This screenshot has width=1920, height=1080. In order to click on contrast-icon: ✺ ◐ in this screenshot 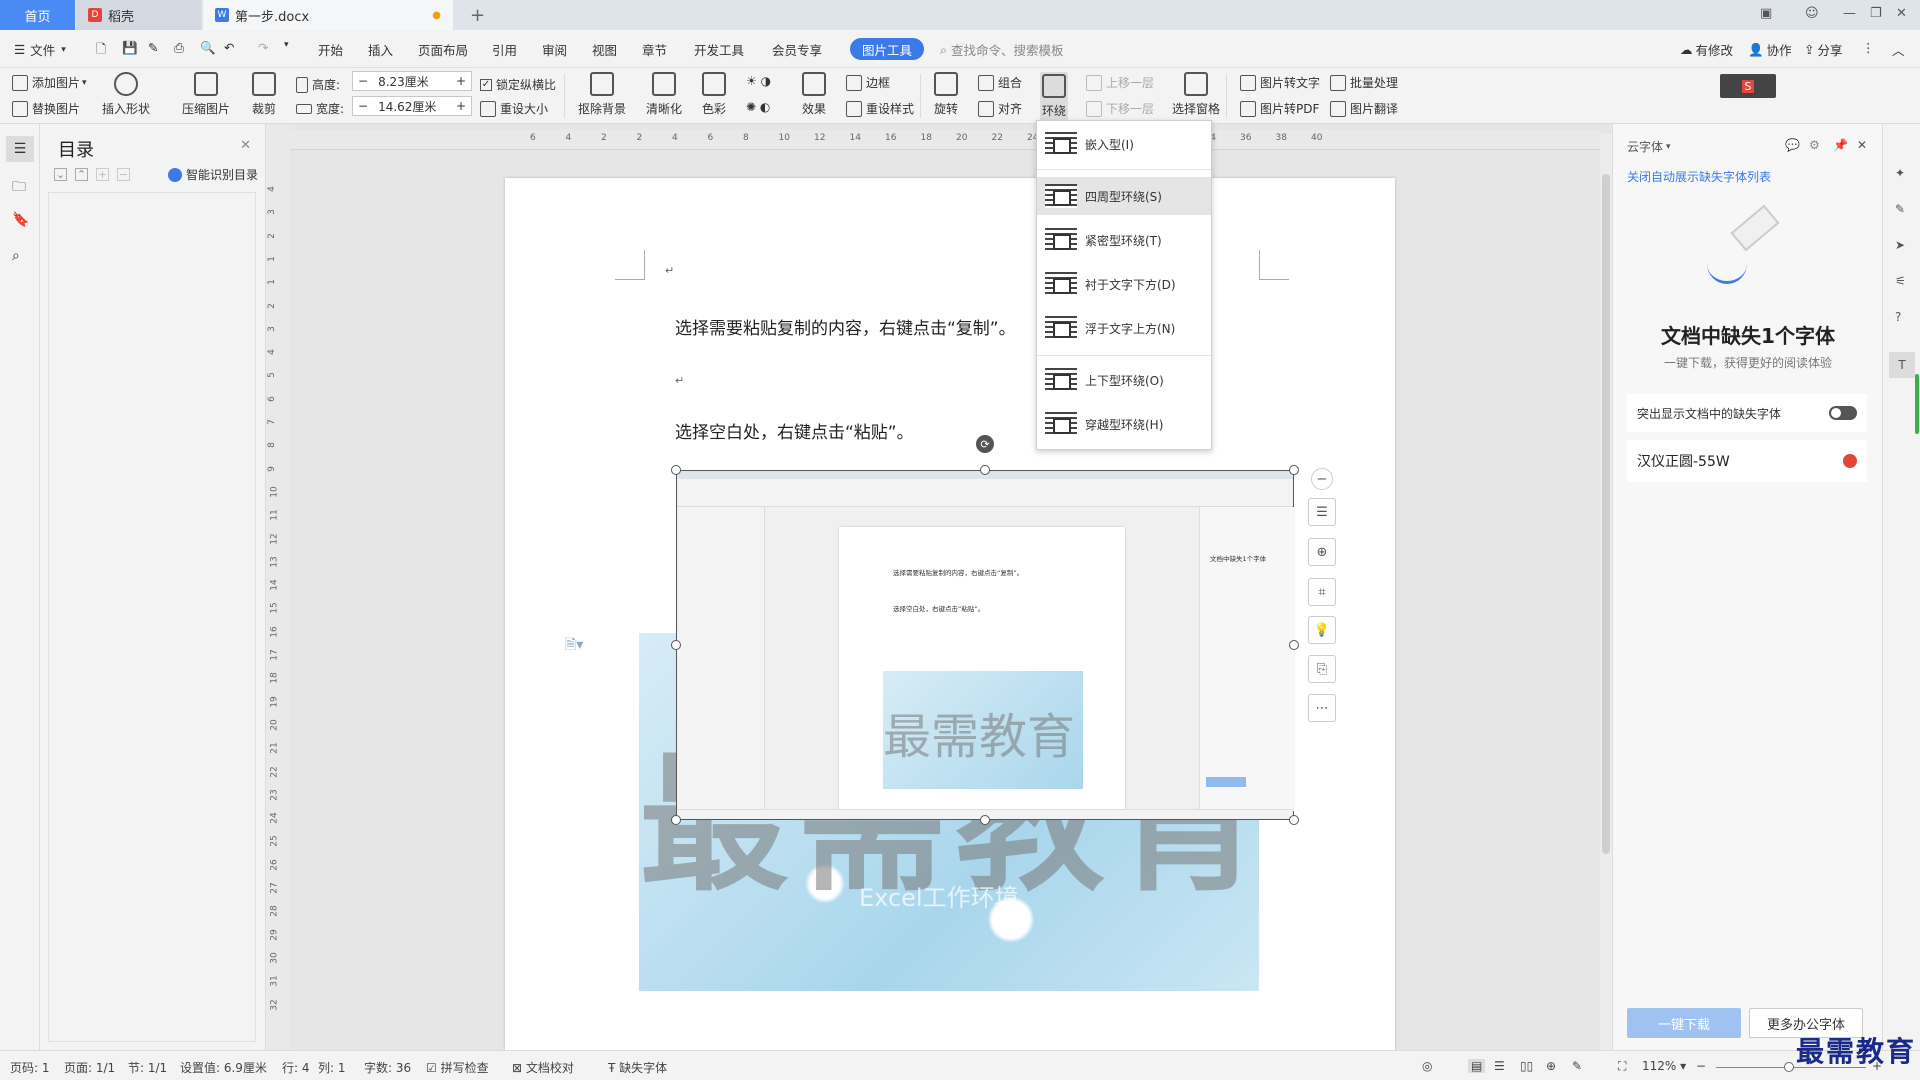, I will do `click(758, 107)`.